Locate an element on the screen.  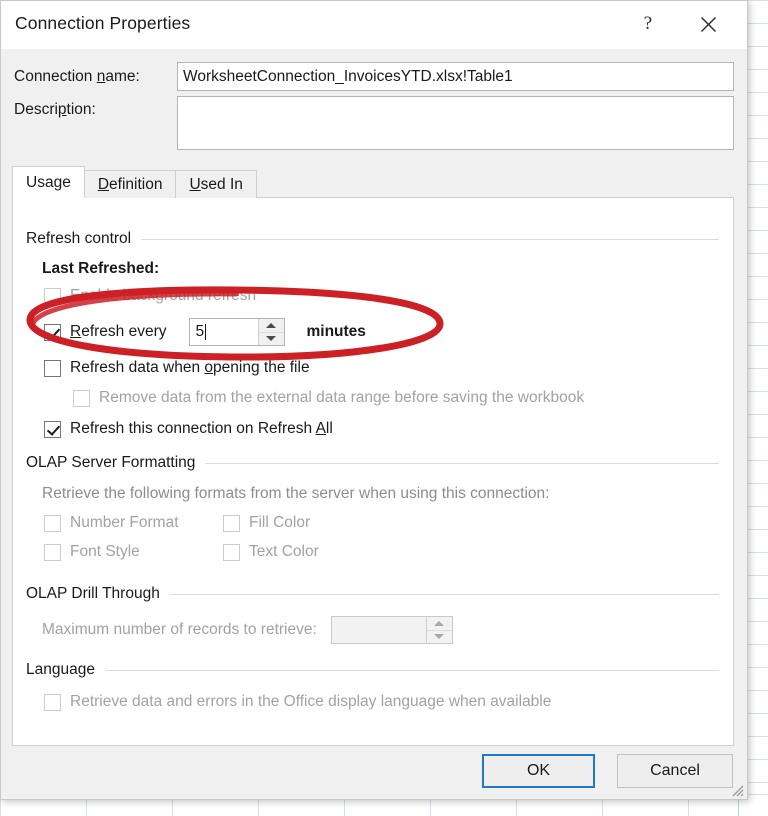
text-caret is located at coordinates (206, 332).